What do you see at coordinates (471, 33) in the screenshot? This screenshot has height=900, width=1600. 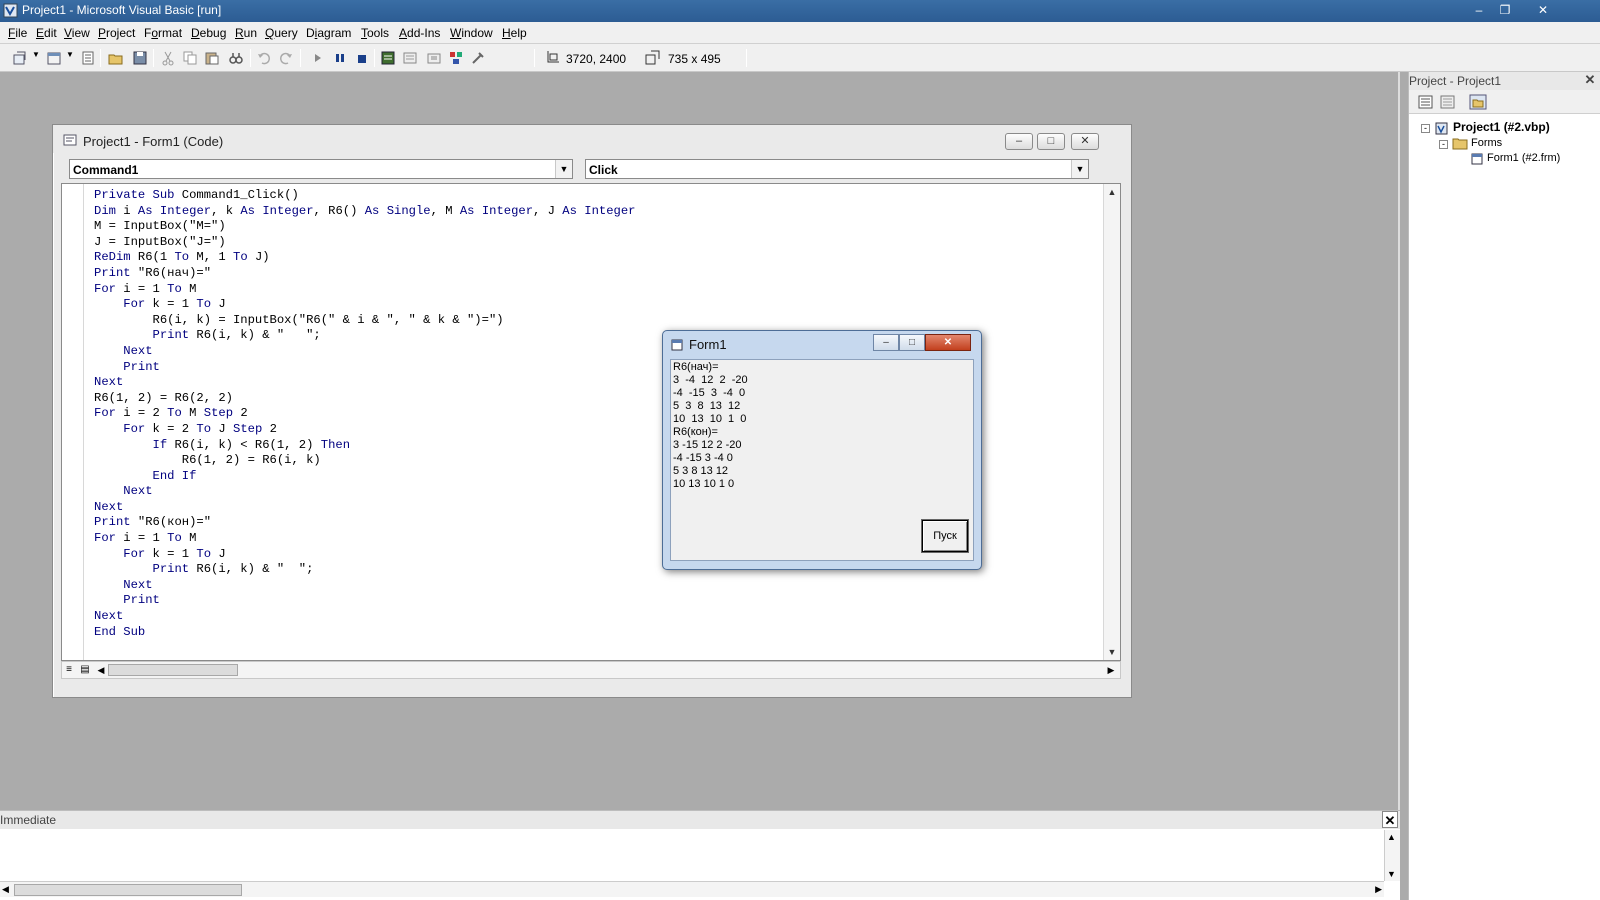 I see `menu-window: Window` at bounding box center [471, 33].